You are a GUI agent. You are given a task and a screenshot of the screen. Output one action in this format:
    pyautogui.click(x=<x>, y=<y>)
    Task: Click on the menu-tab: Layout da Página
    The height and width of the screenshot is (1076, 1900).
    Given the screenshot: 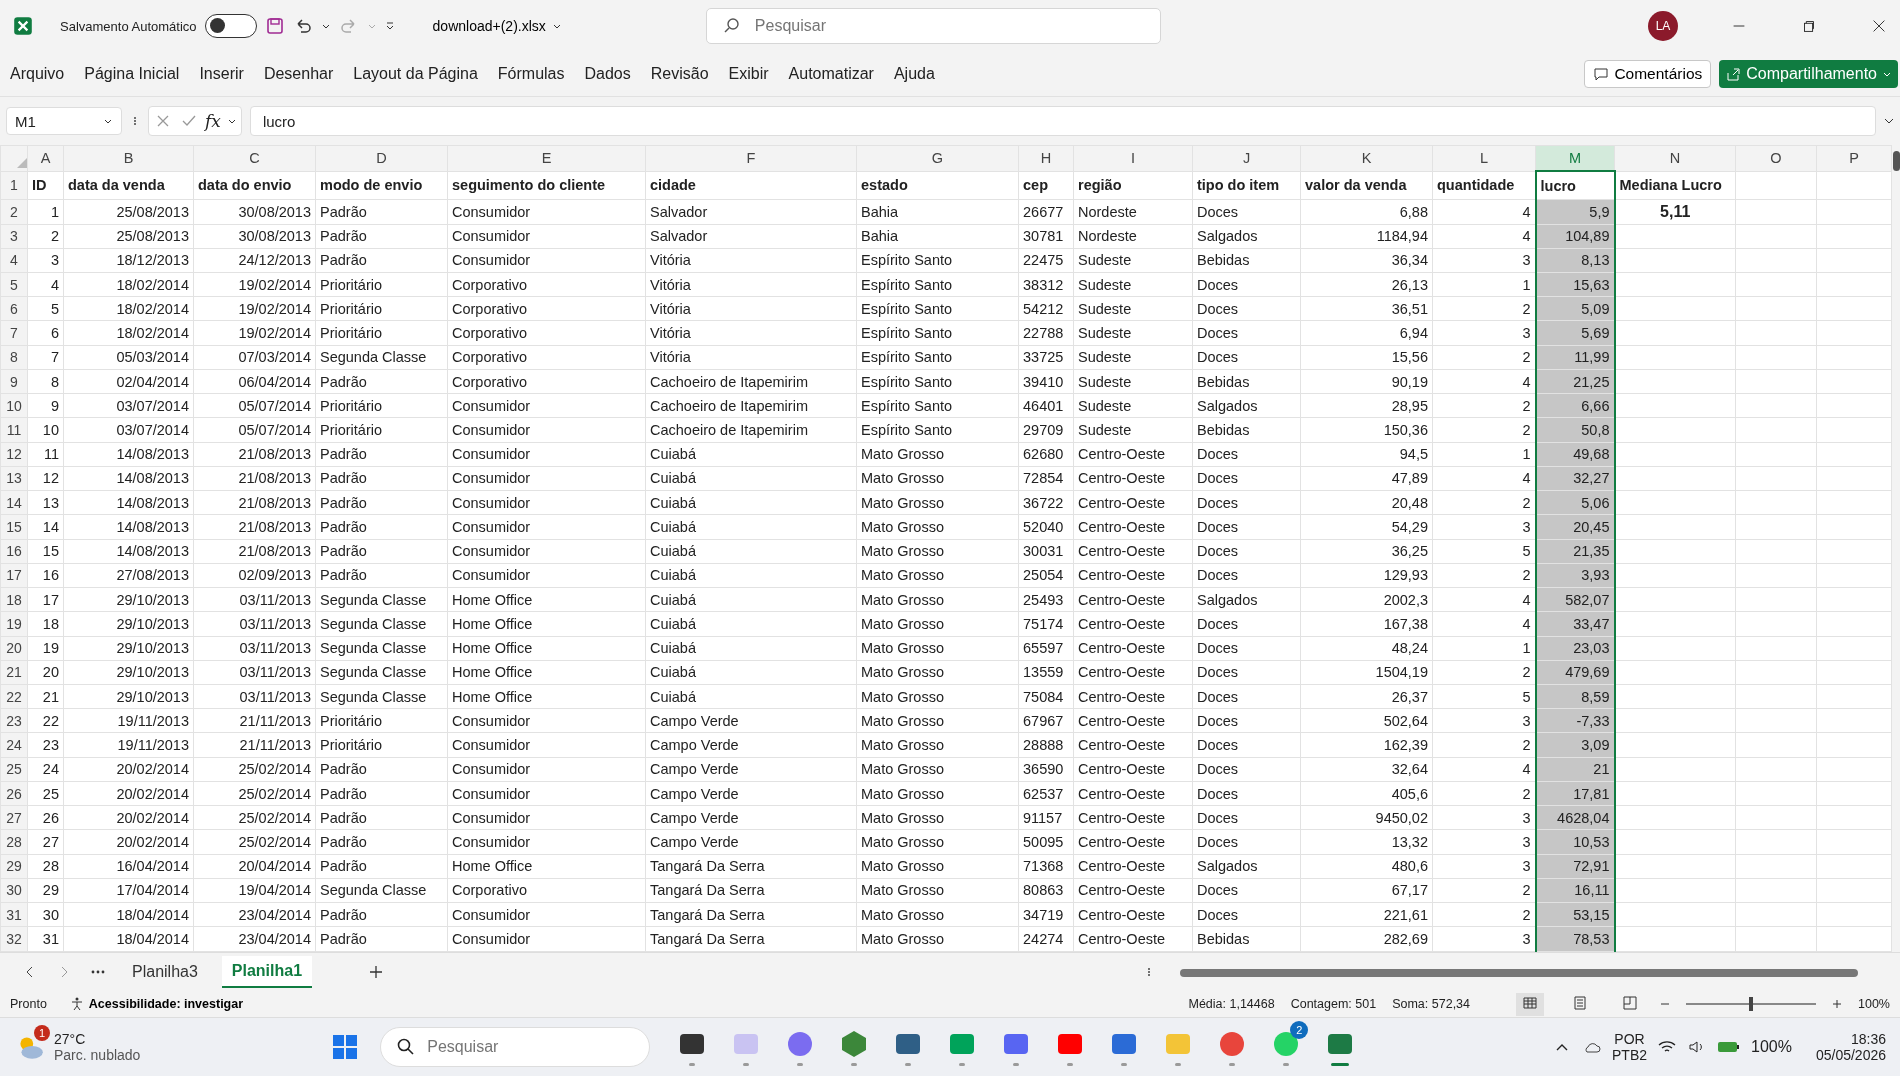 What is the action you would take?
    pyautogui.click(x=415, y=74)
    